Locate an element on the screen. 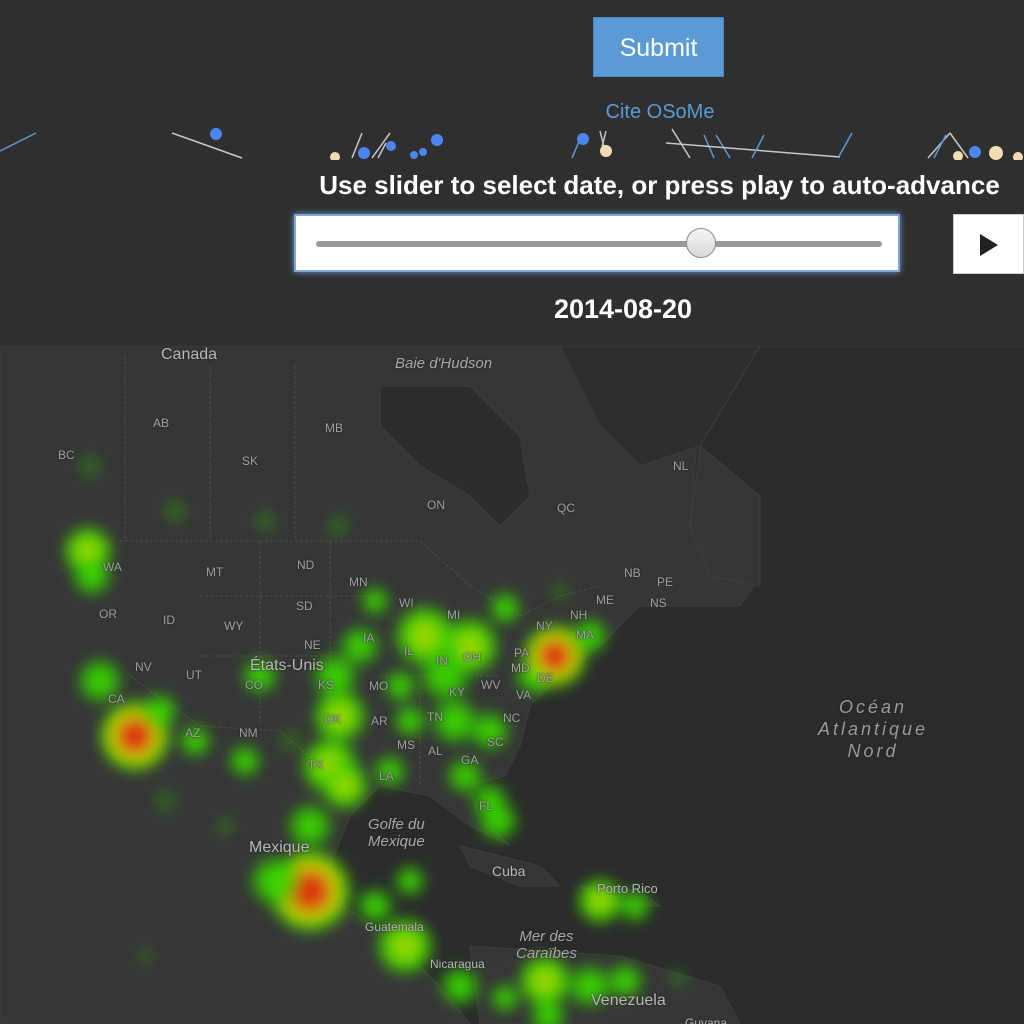 This screenshot has width=1024, height=1024. map-label-usa: États-Unis is located at coordinates (287, 665).